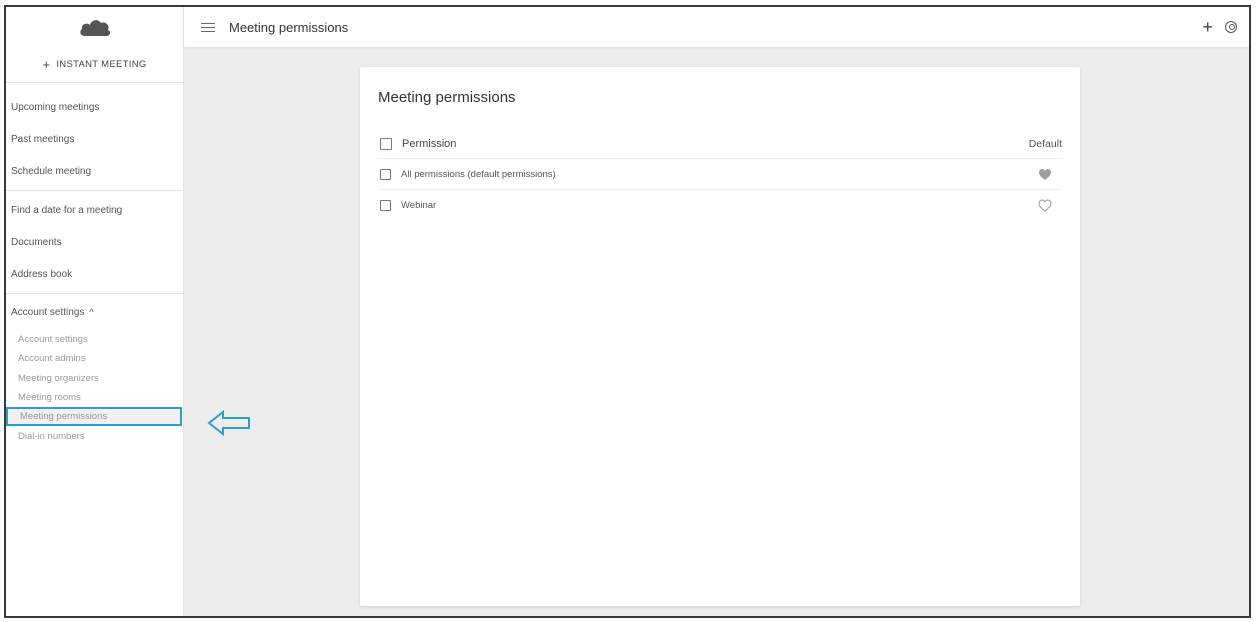  What do you see at coordinates (386, 143) in the screenshot?
I see `select-all-checkbox` at bounding box center [386, 143].